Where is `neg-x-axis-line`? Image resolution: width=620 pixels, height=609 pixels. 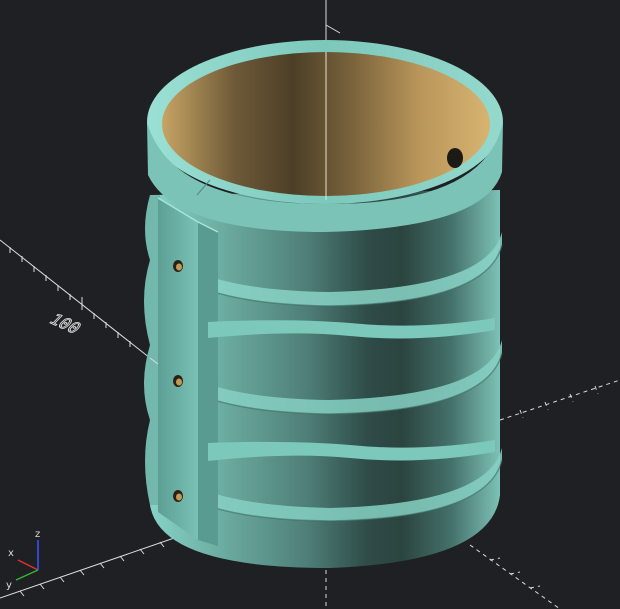 neg-x-axis-line is located at coordinates (559, 400).